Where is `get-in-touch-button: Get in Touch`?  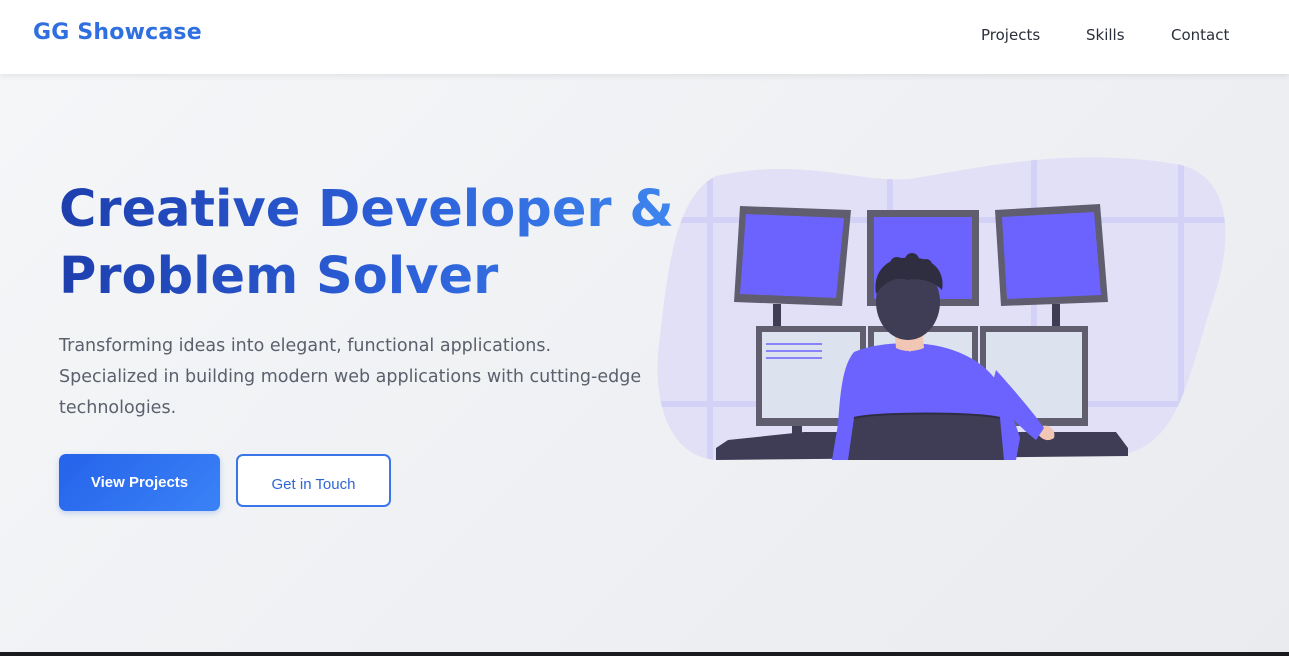 get-in-touch-button: Get in Touch is located at coordinates (313, 480).